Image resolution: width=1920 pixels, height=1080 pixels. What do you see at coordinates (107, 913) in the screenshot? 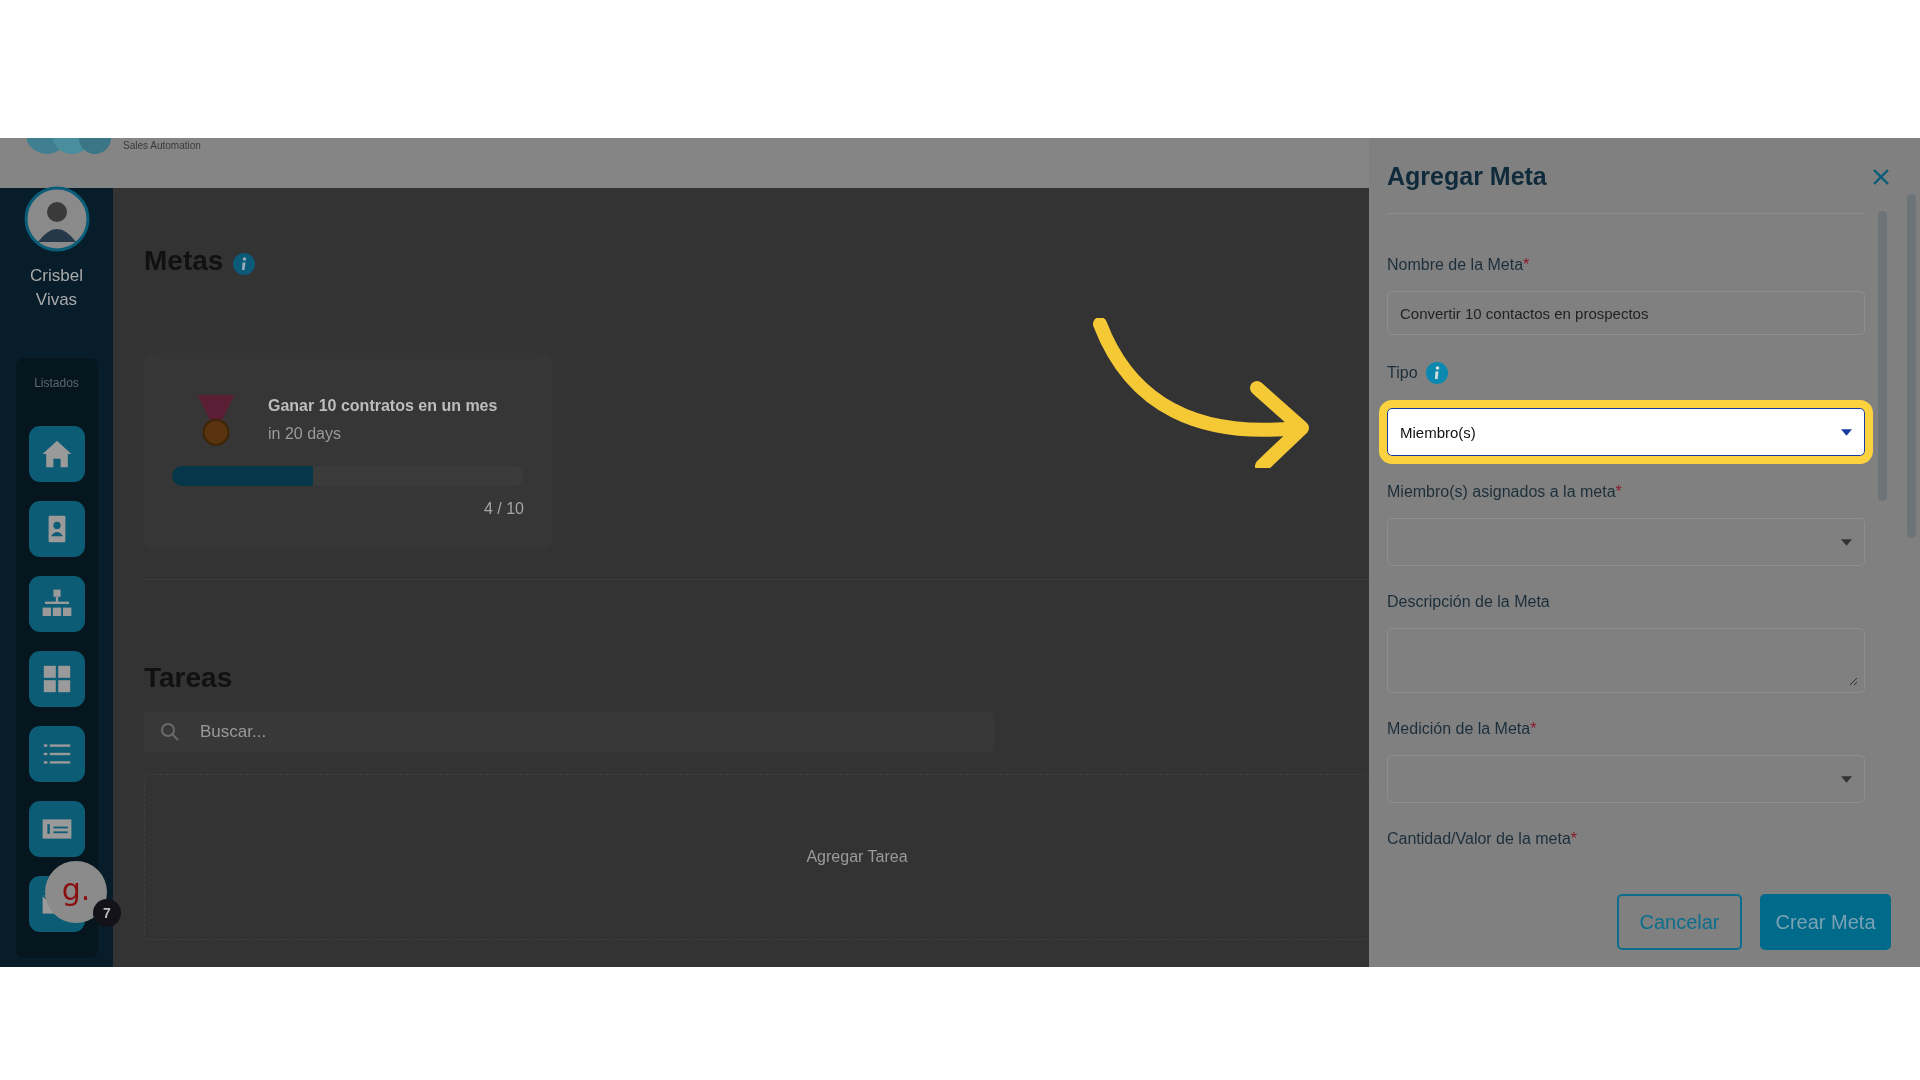
I see `notification-badge: 7` at bounding box center [107, 913].